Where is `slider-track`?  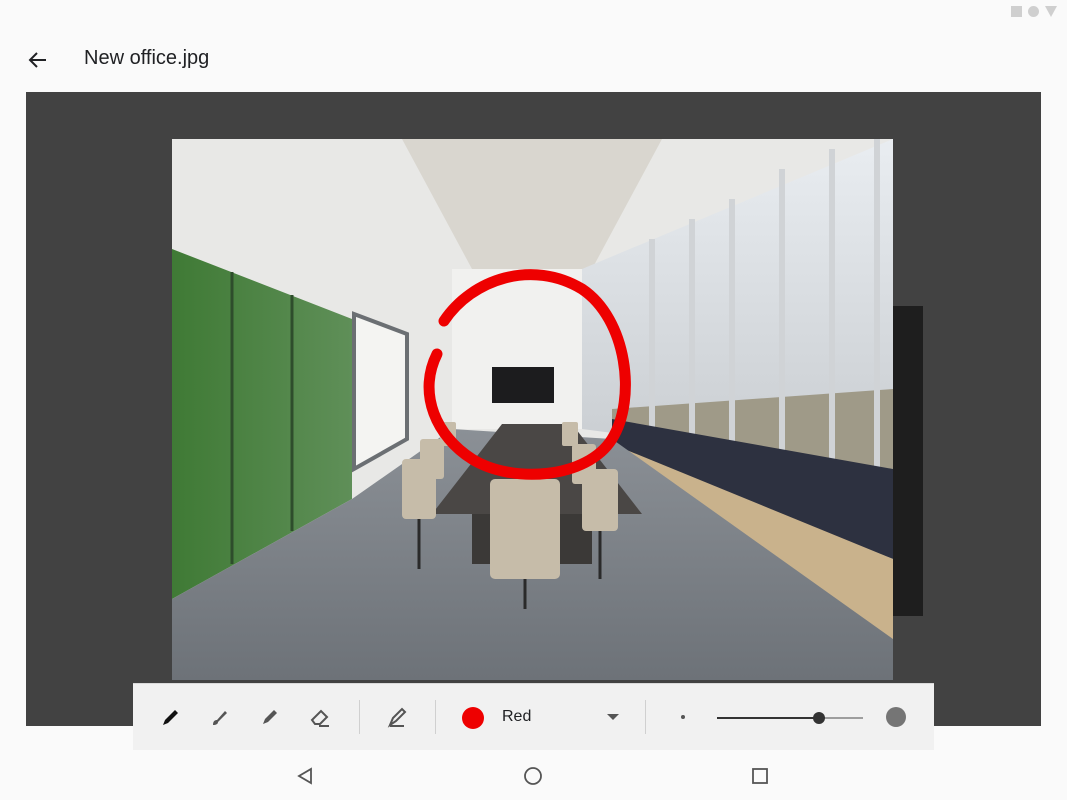
slider-track is located at coordinates (841, 718).